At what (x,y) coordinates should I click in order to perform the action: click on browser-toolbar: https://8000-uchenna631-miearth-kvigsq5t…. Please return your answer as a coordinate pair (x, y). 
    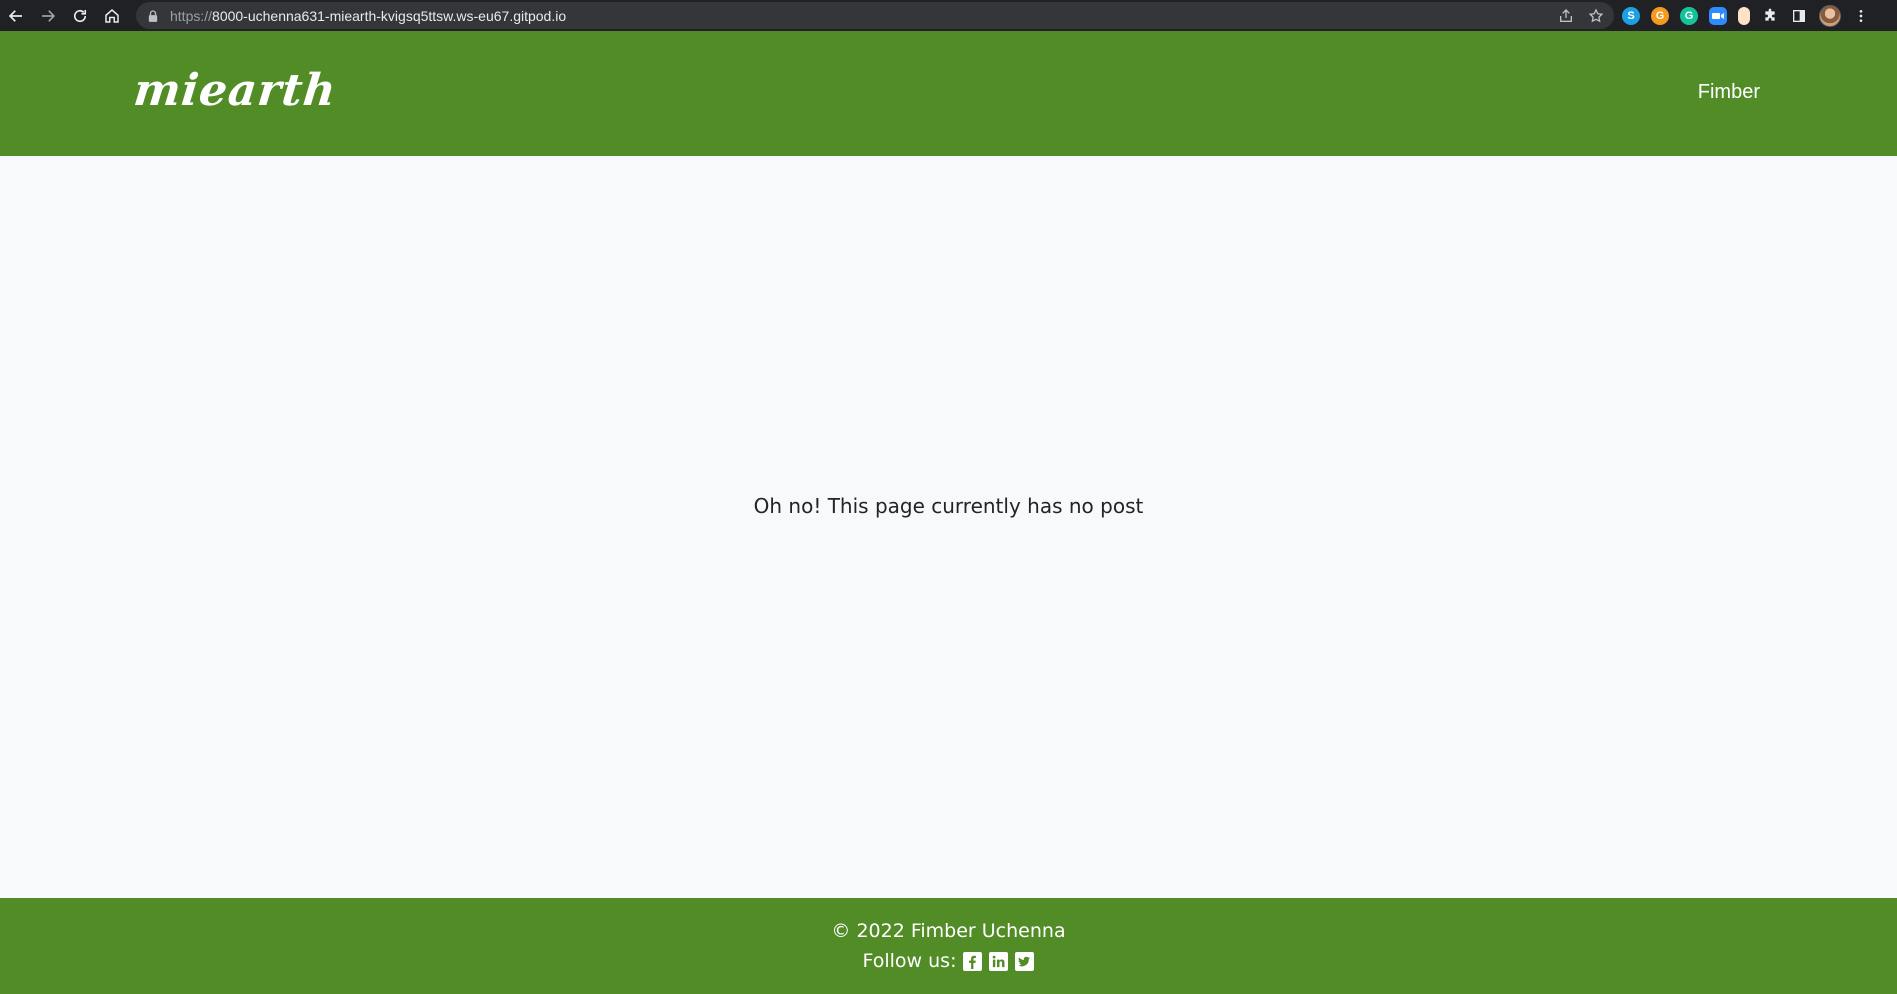
    Looking at the image, I should click on (948, 15).